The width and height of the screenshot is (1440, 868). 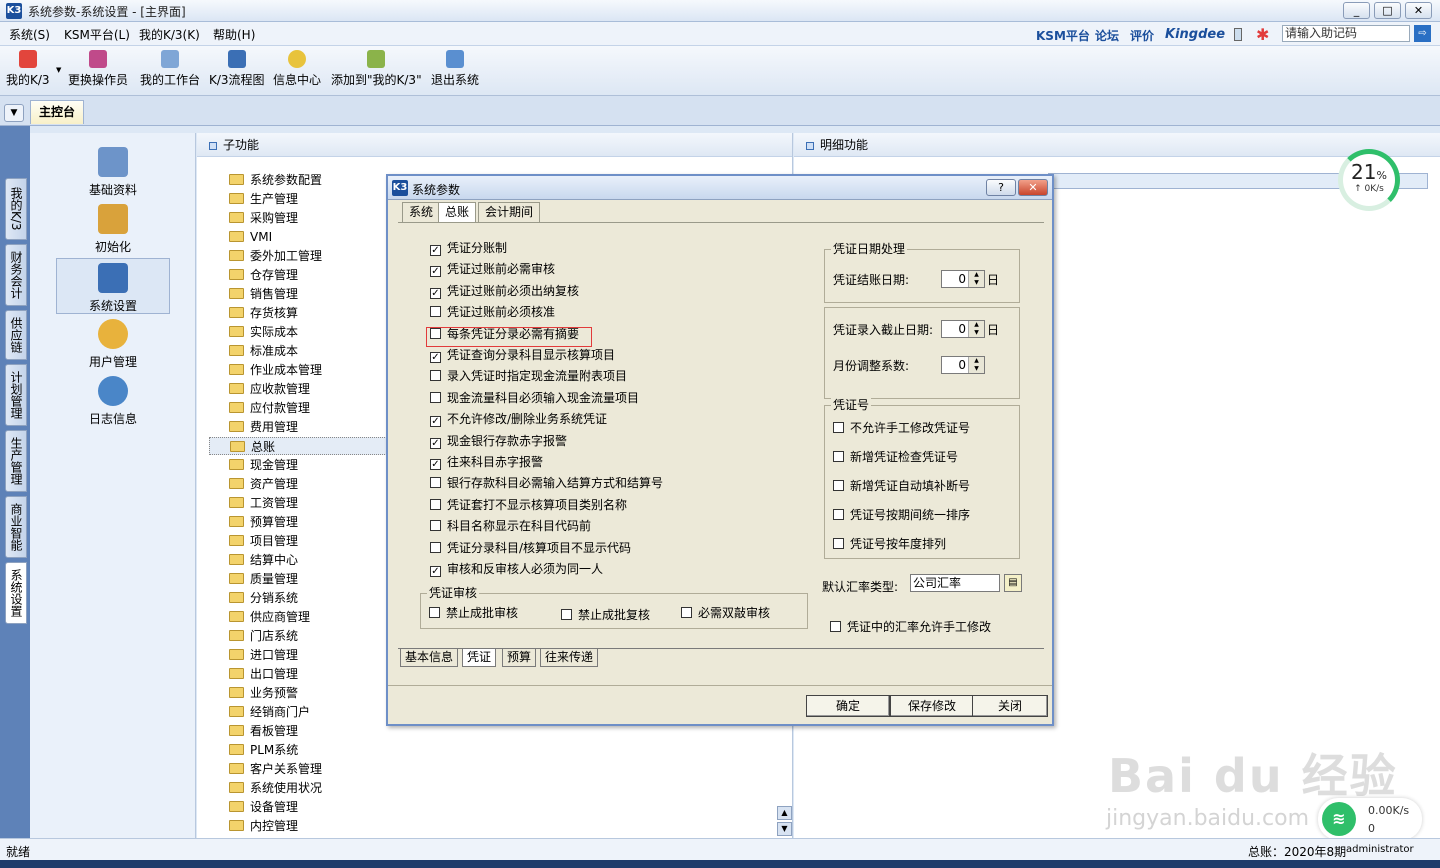 I want to click on tool-info-center: 信息中心, so click(x=297, y=69).